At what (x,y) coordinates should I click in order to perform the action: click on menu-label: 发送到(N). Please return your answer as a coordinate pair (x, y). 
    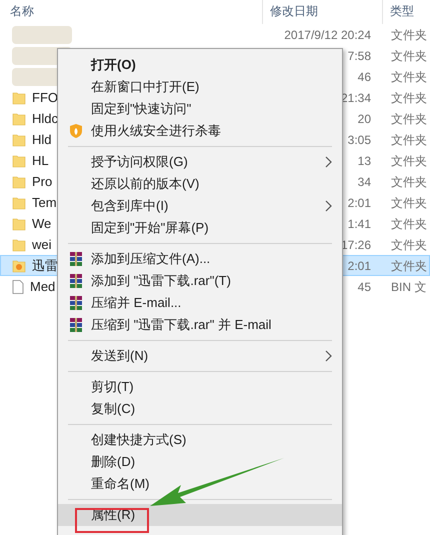
    Looking at the image, I should click on (119, 356).